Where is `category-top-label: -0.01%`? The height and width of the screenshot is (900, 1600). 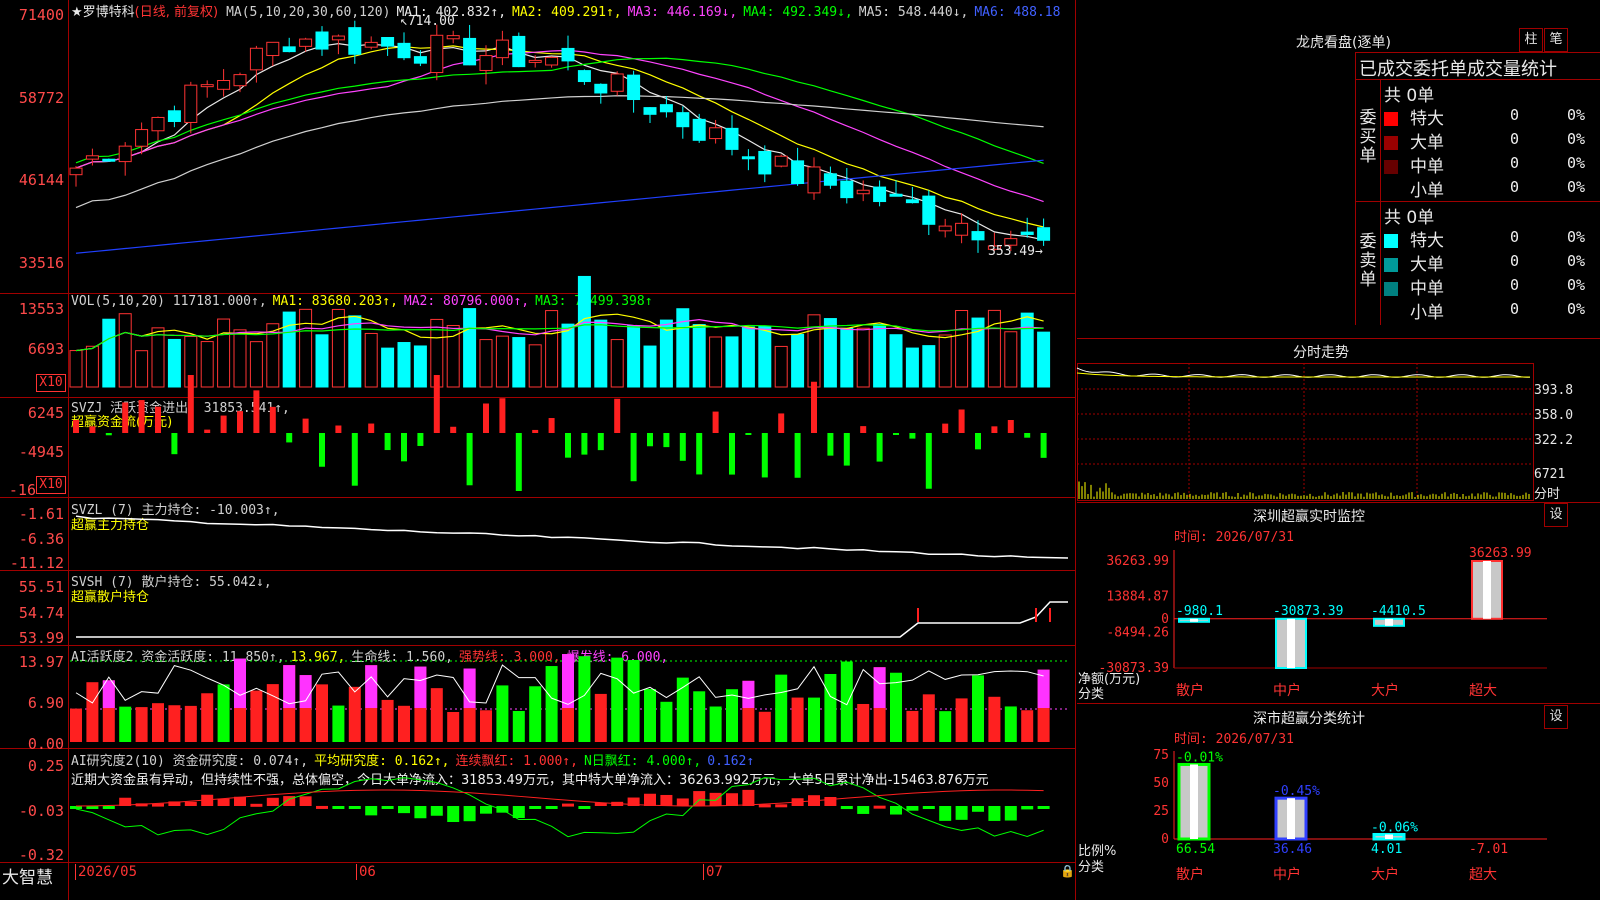
category-top-label: -0.01% is located at coordinates (1199, 757).